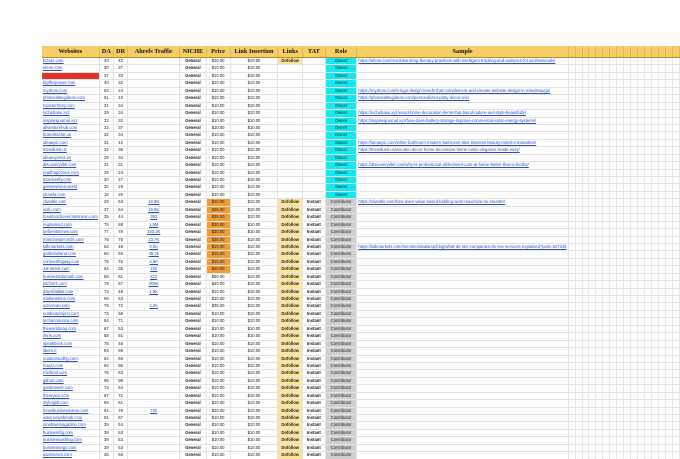 The width and height of the screenshot is (680, 459). Describe the element at coordinates (106, 232) in the screenshot. I see `da-cell: 77` at that location.